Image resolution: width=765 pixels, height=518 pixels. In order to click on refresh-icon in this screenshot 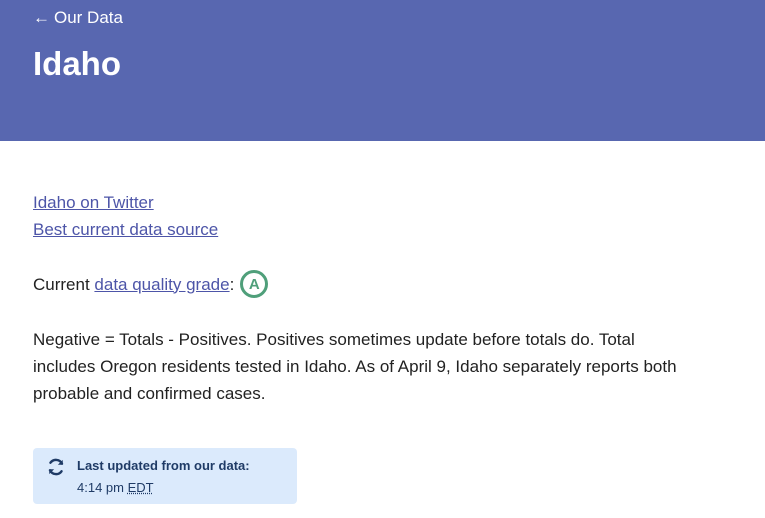, I will do `click(56, 467)`.